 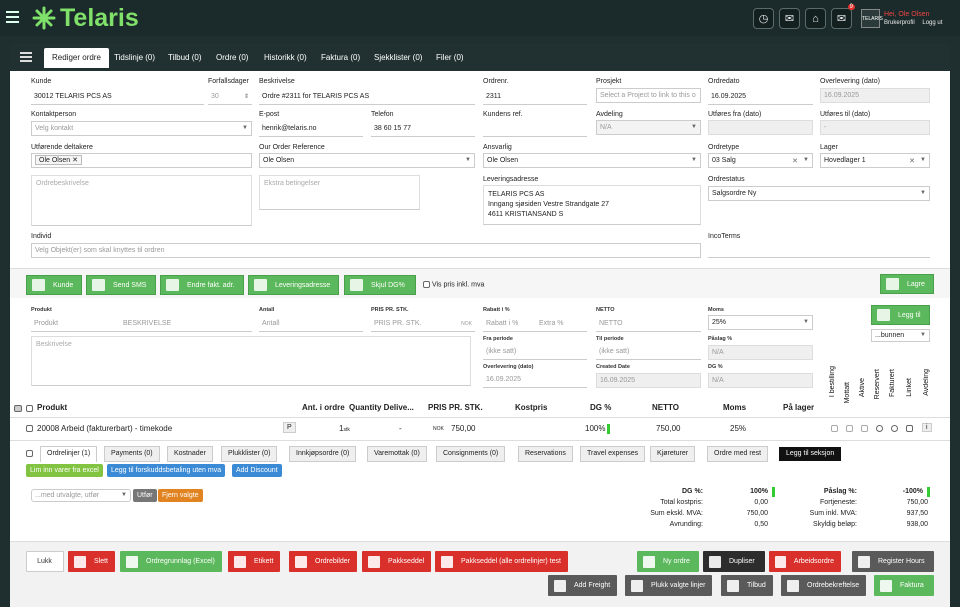 I want to click on legg-til-button: Legg til, so click(x=900, y=315).